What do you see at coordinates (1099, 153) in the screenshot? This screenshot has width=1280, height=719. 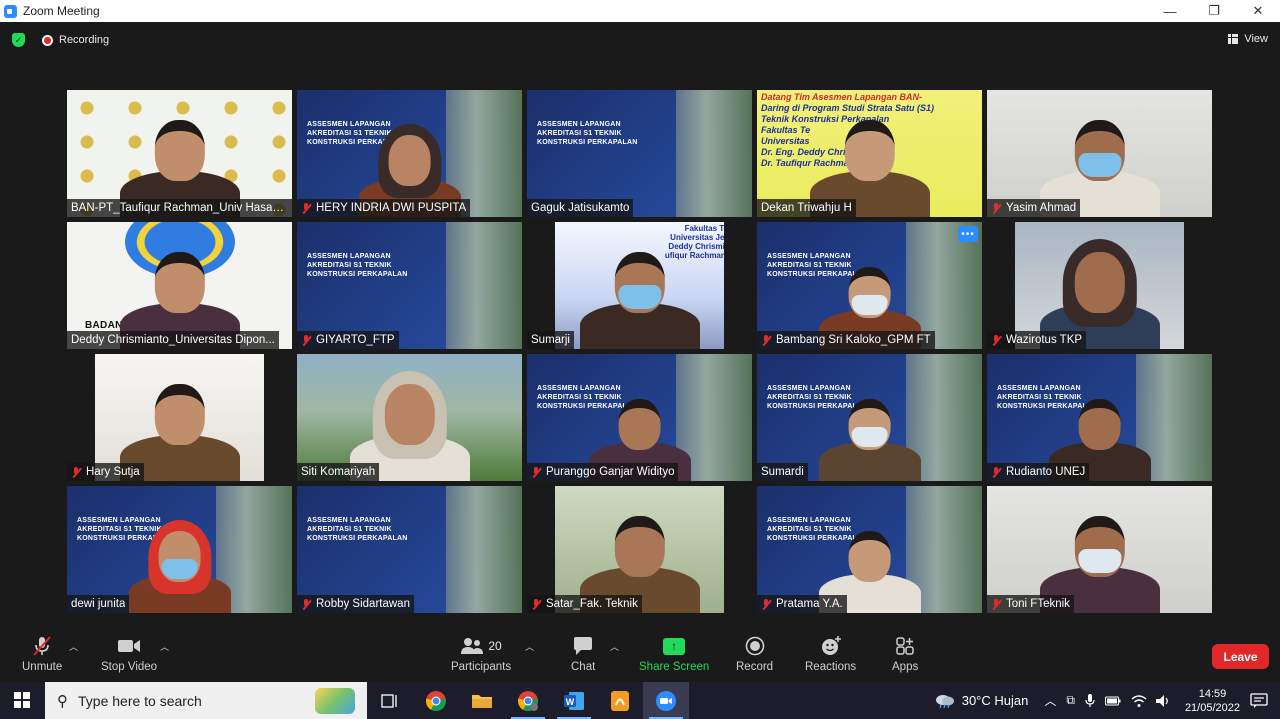 I see `participant-tile: Yasim Ahmad` at bounding box center [1099, 153].